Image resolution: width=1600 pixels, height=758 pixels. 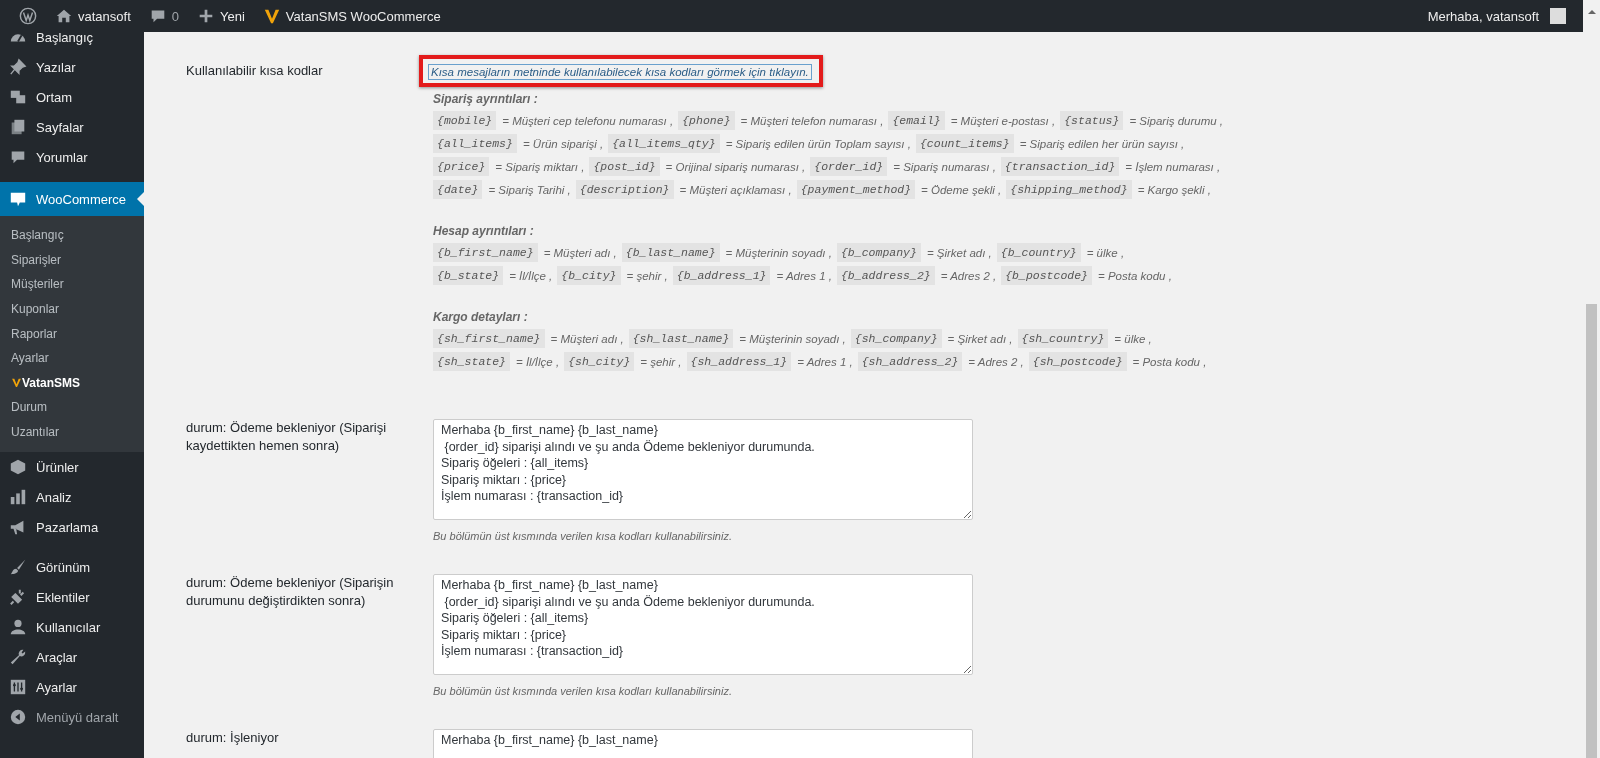 I want to click on shortcode: {post_id}, so click(x=624, y=166).